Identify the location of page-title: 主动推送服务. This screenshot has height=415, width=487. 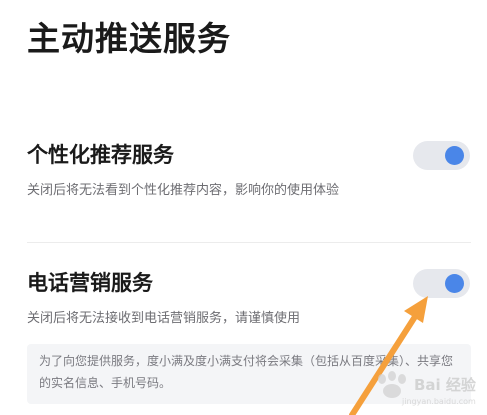
(129, 38).